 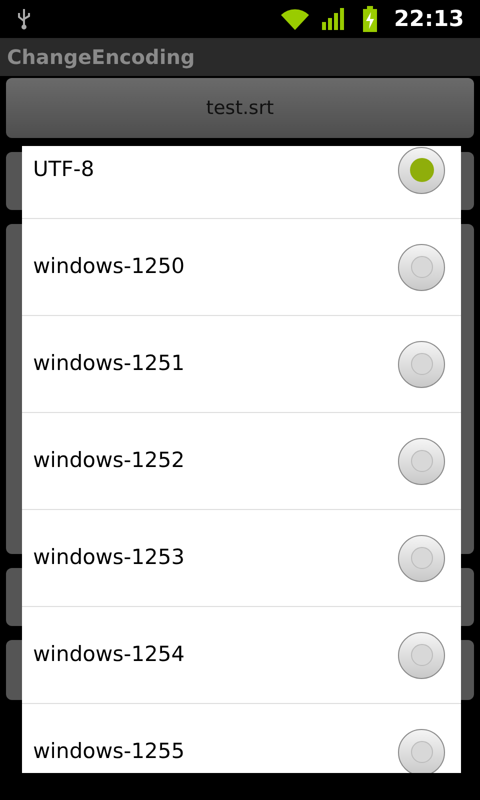 What do you see at coordinates (241, 558) in the screenshot?
I see `encoding-option: windows-1253` at bounding box center [241, 558].